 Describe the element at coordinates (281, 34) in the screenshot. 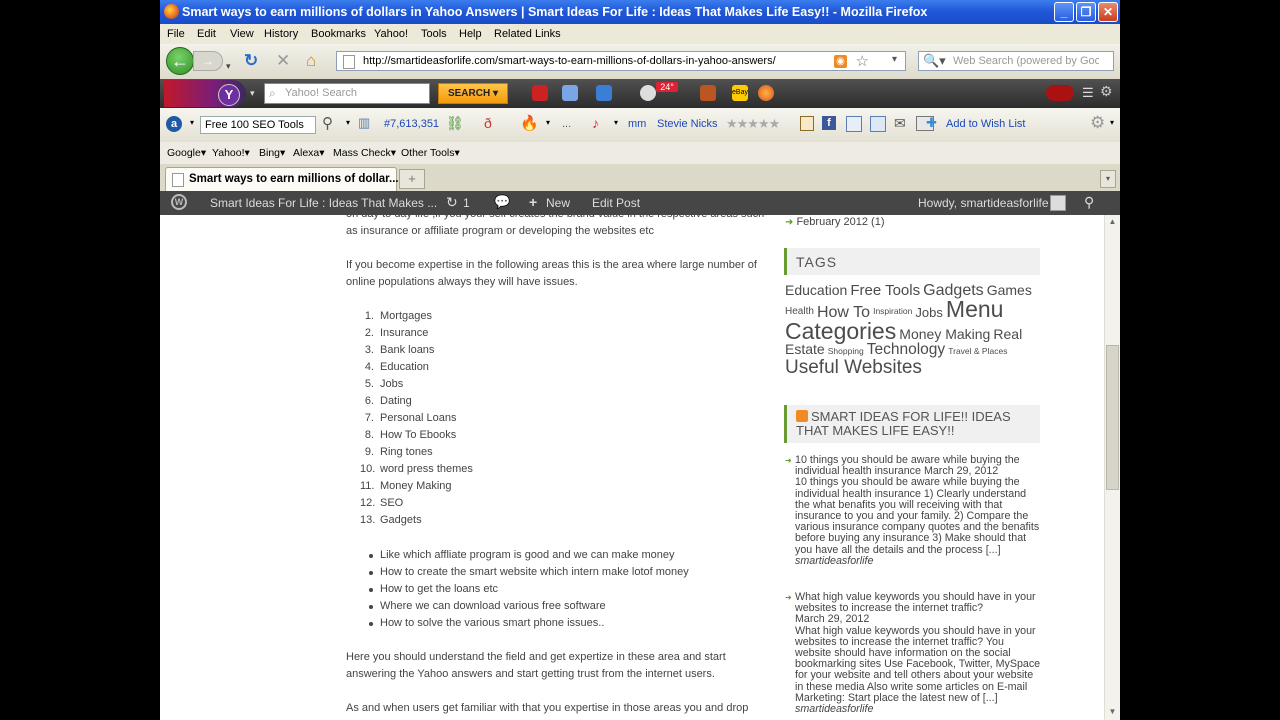

I see `menu-history: History` at that location.